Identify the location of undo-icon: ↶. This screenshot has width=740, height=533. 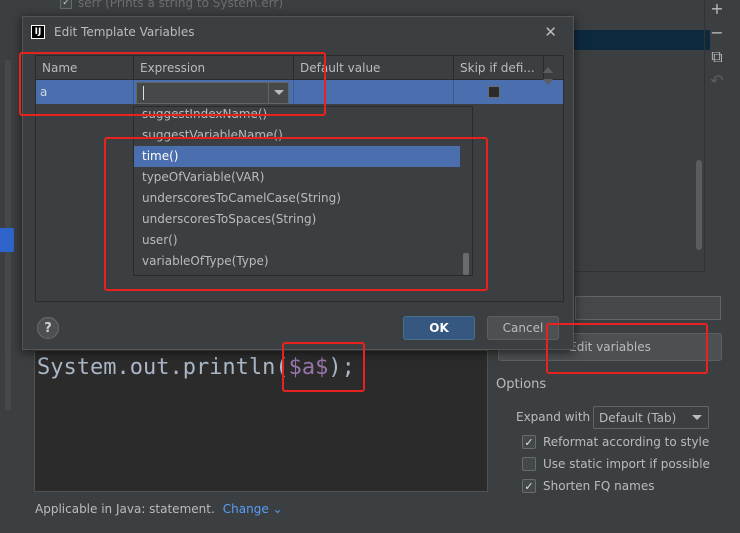
(717, 81).